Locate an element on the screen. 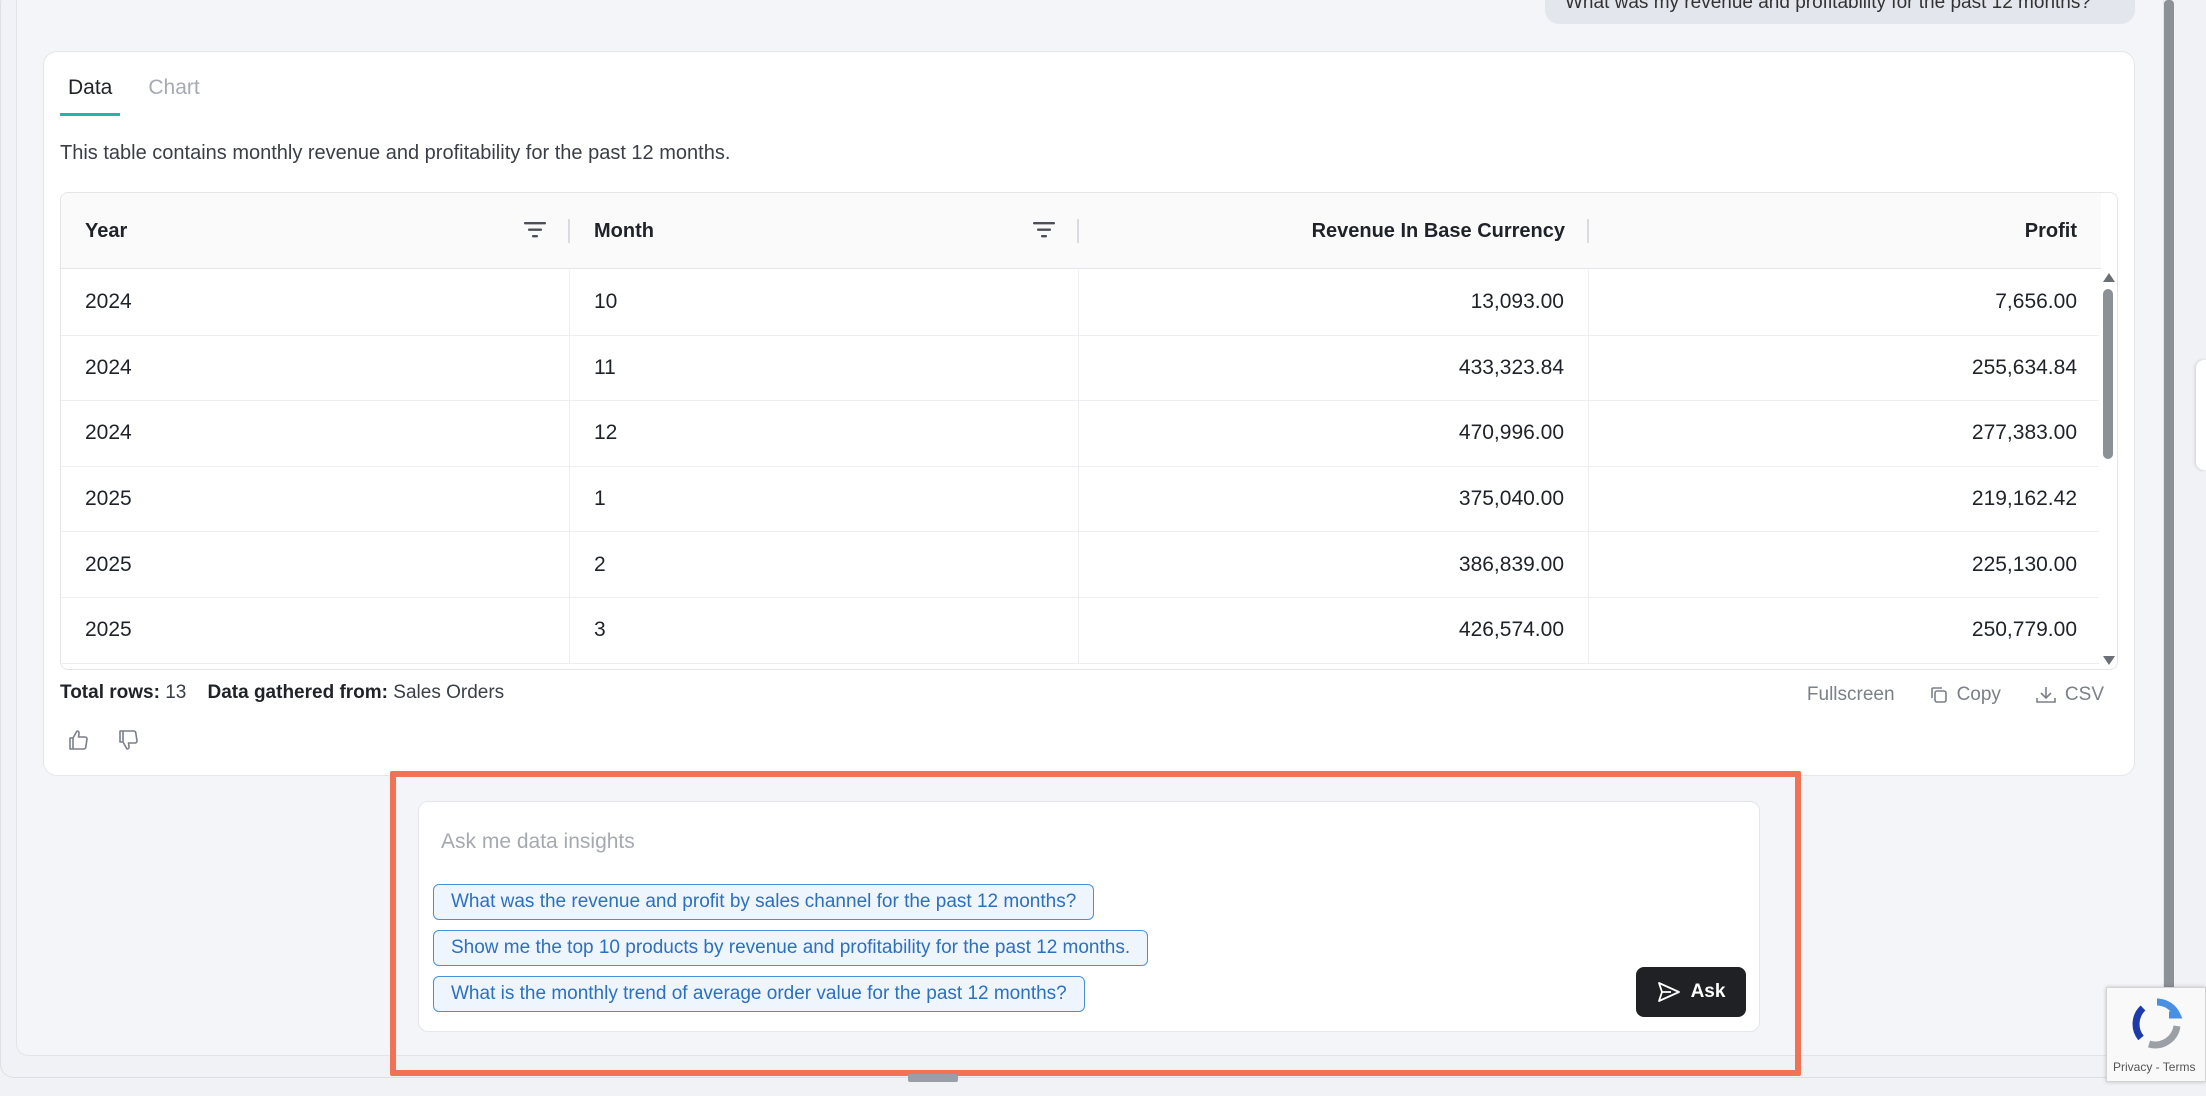 Image resolution: width=2206 pixels, height=1096 pixels. cell-month: 1 is located at coordinates (824, 499).